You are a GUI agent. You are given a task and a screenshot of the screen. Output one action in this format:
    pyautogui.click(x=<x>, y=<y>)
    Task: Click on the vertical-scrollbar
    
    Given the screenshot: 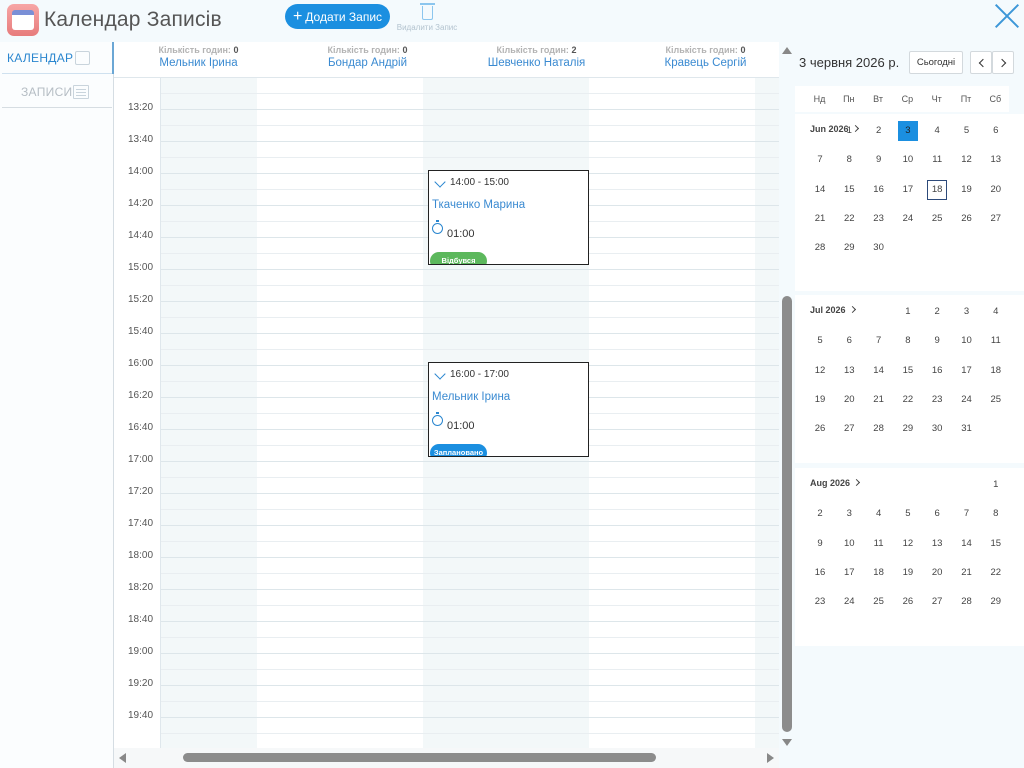 What is the action you would take?
    pyautogui.click(x=787, y=395)
    